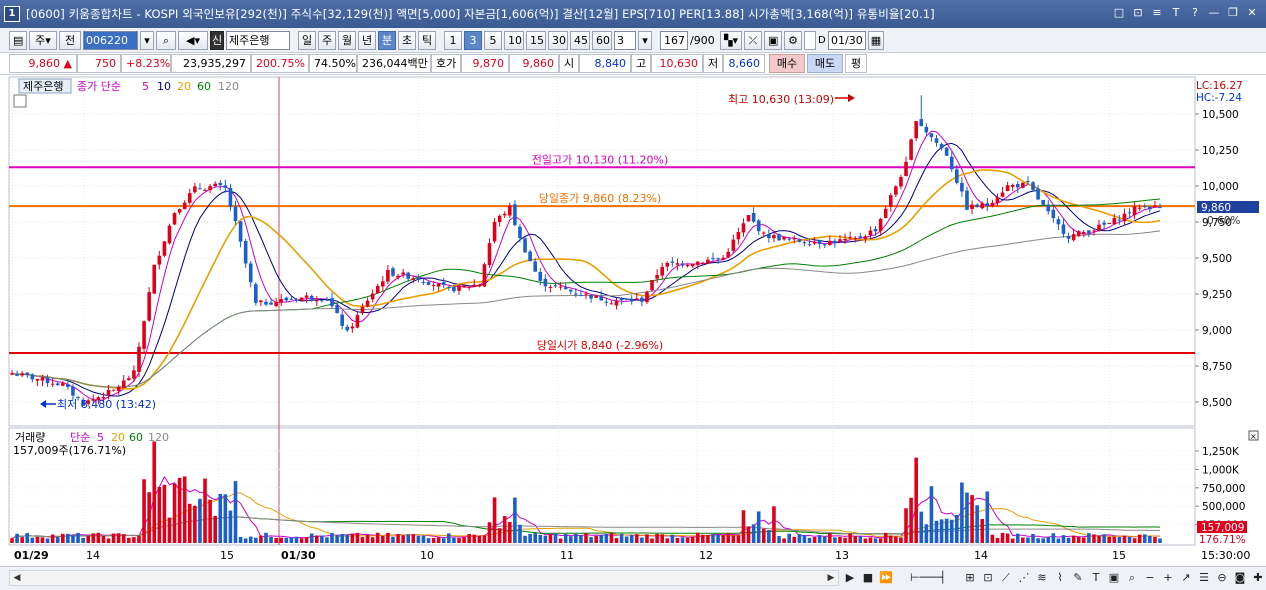 Image resolution: width=1266 pixels, height=590 pixels. What do you see at coordinates (1204, 578) in the screenshot?
I see `list-icon: ☰` at bounding box center [1204, 578].